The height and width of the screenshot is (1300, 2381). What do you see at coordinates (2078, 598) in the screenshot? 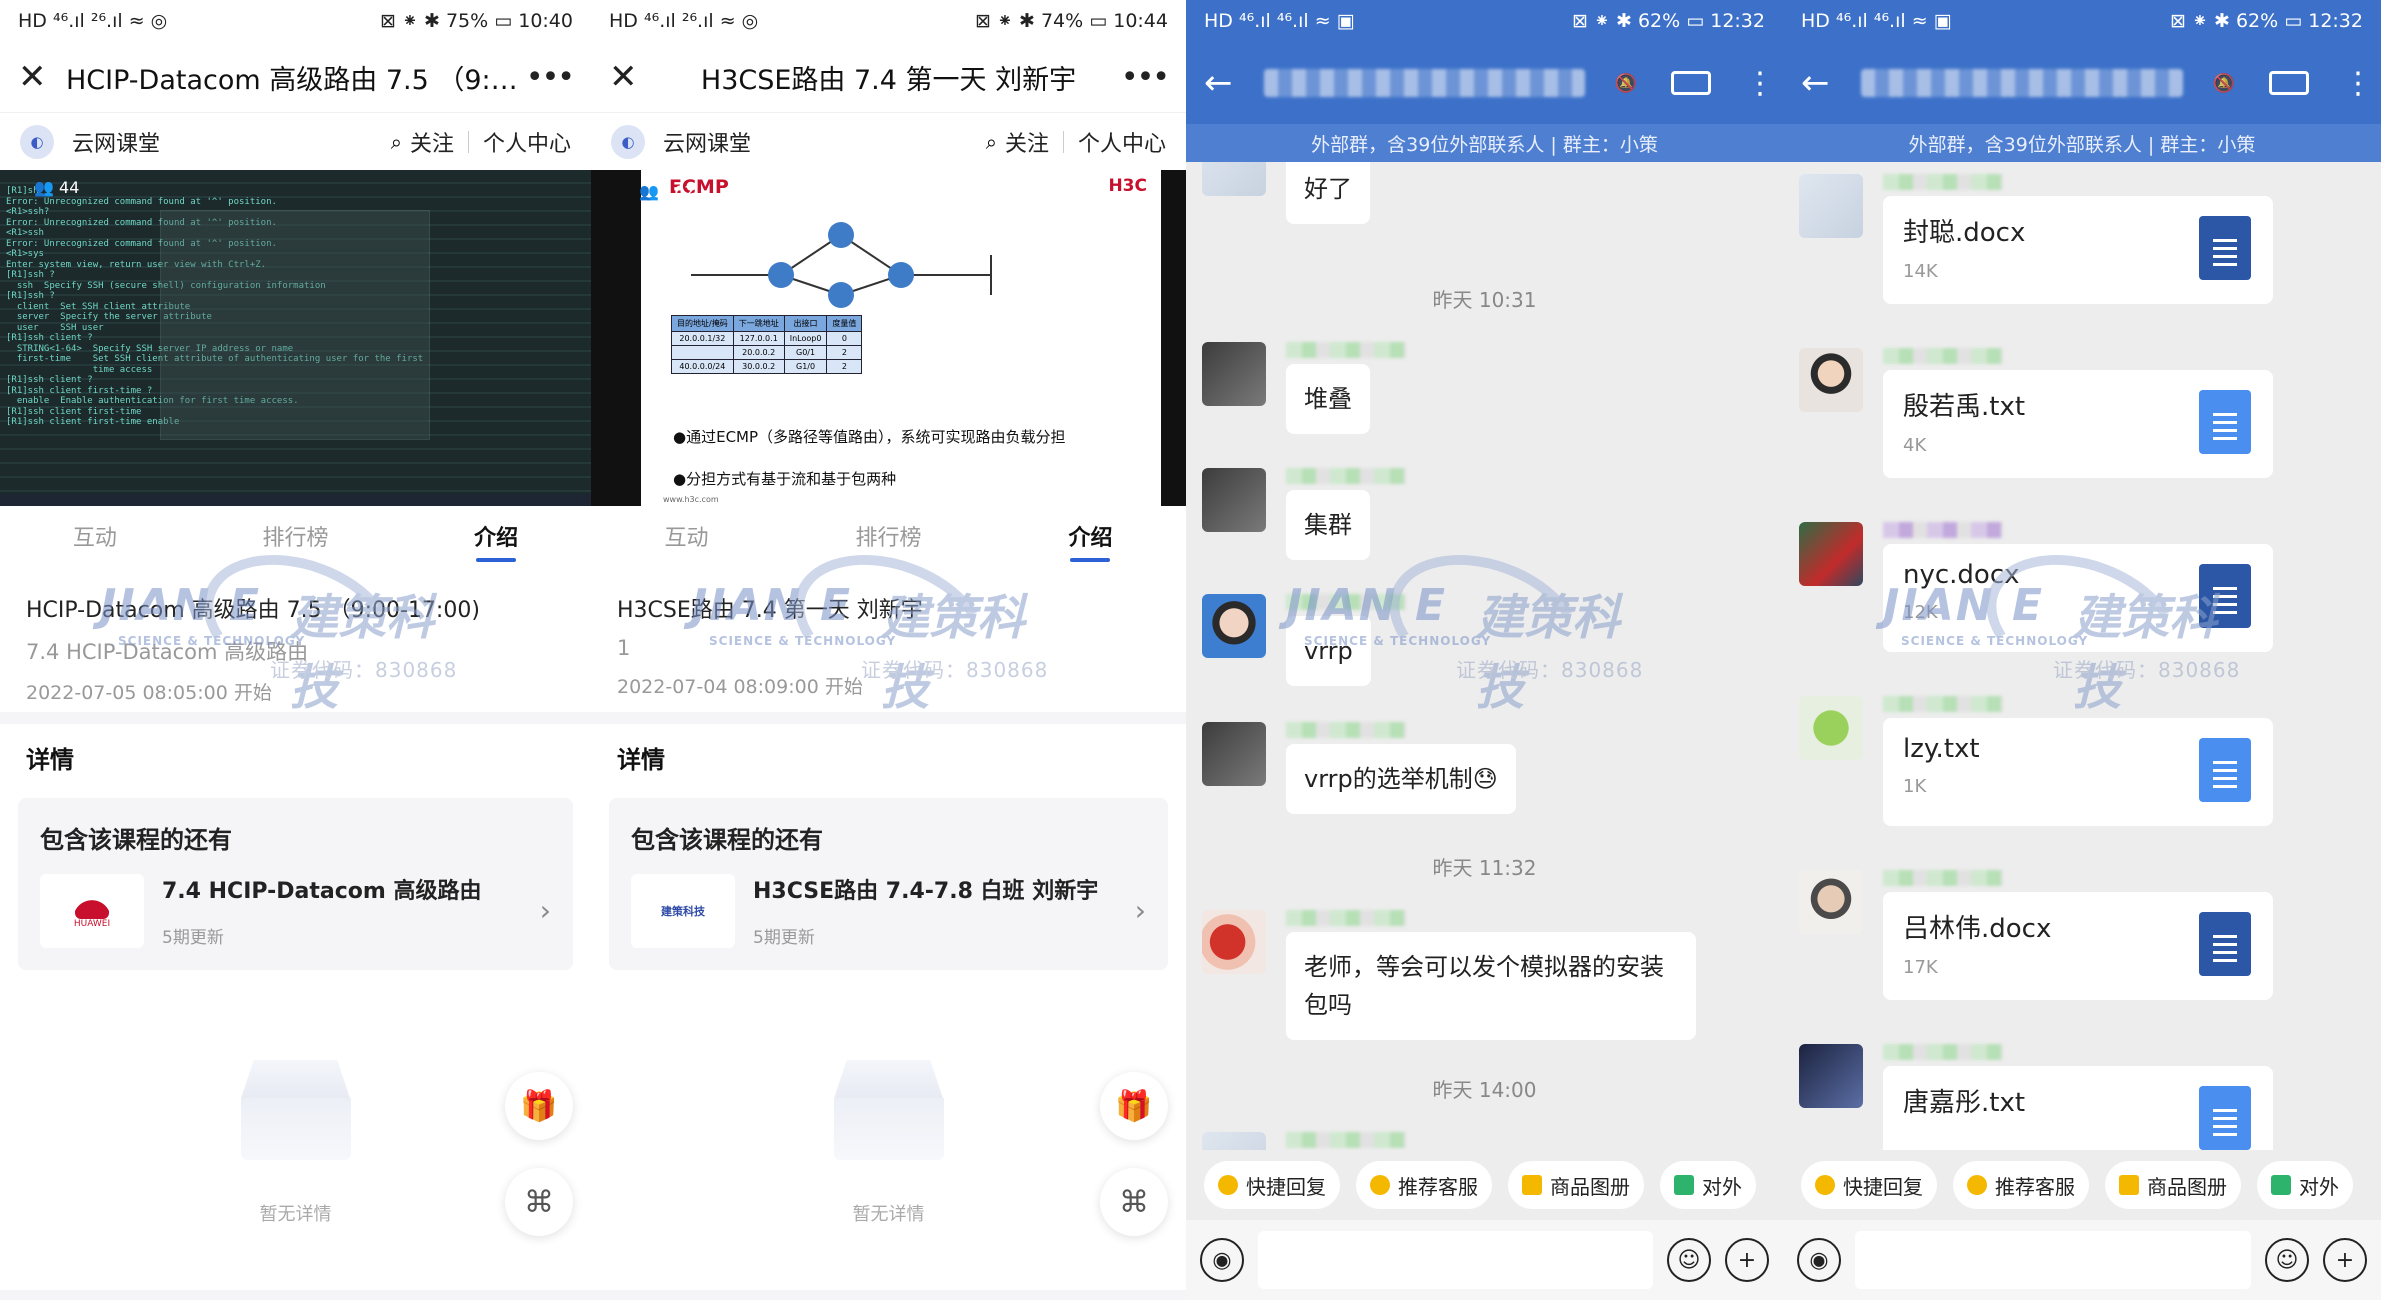
I see `file-card: nyc.docx 12K` at bounding box center [2078, 598].